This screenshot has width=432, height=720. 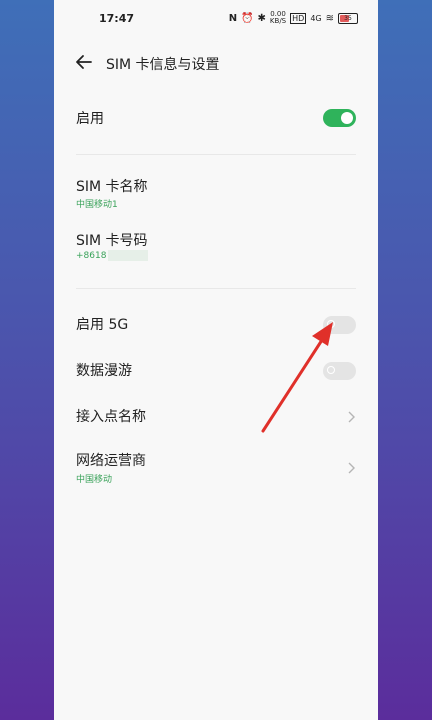 I want to click on sim-number-row: SIM 卡号码 +8618, so click(x=216, y=246).